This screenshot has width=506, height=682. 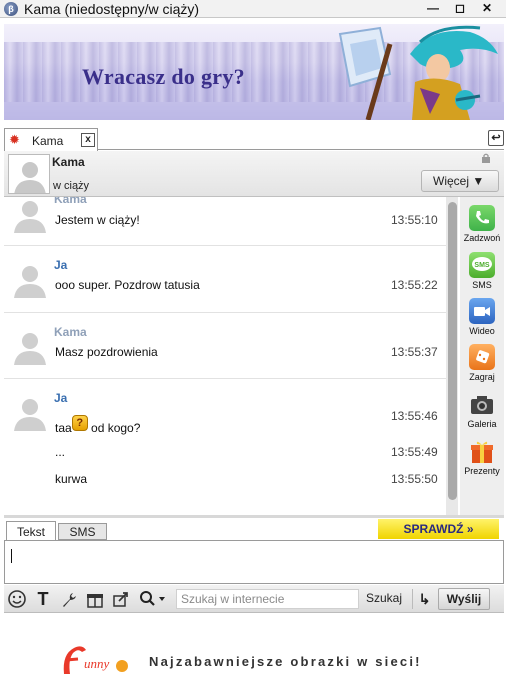 What do you see at coordinates (153, 599) in the screenshot?
I see `search-engine-dropdown` at bounding box center [153, 599].